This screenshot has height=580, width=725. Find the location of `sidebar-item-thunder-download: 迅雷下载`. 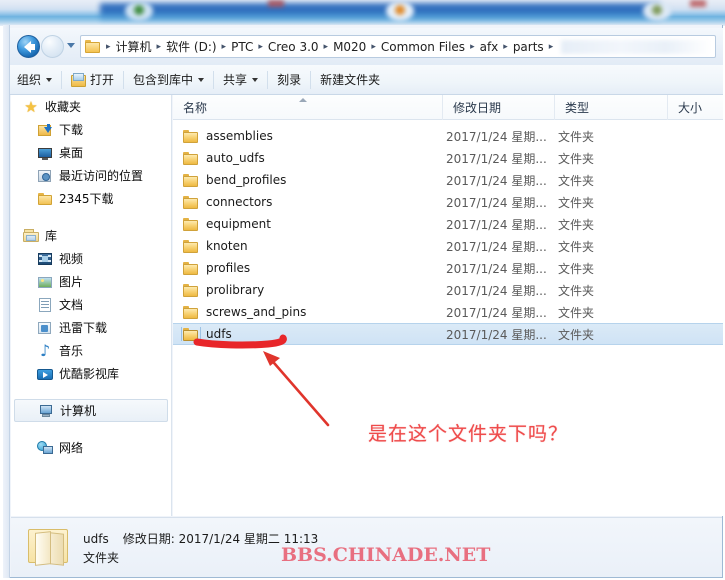

sidebar-item-thunder-download: 迅雷下载 is located at coordinates (91, 327).